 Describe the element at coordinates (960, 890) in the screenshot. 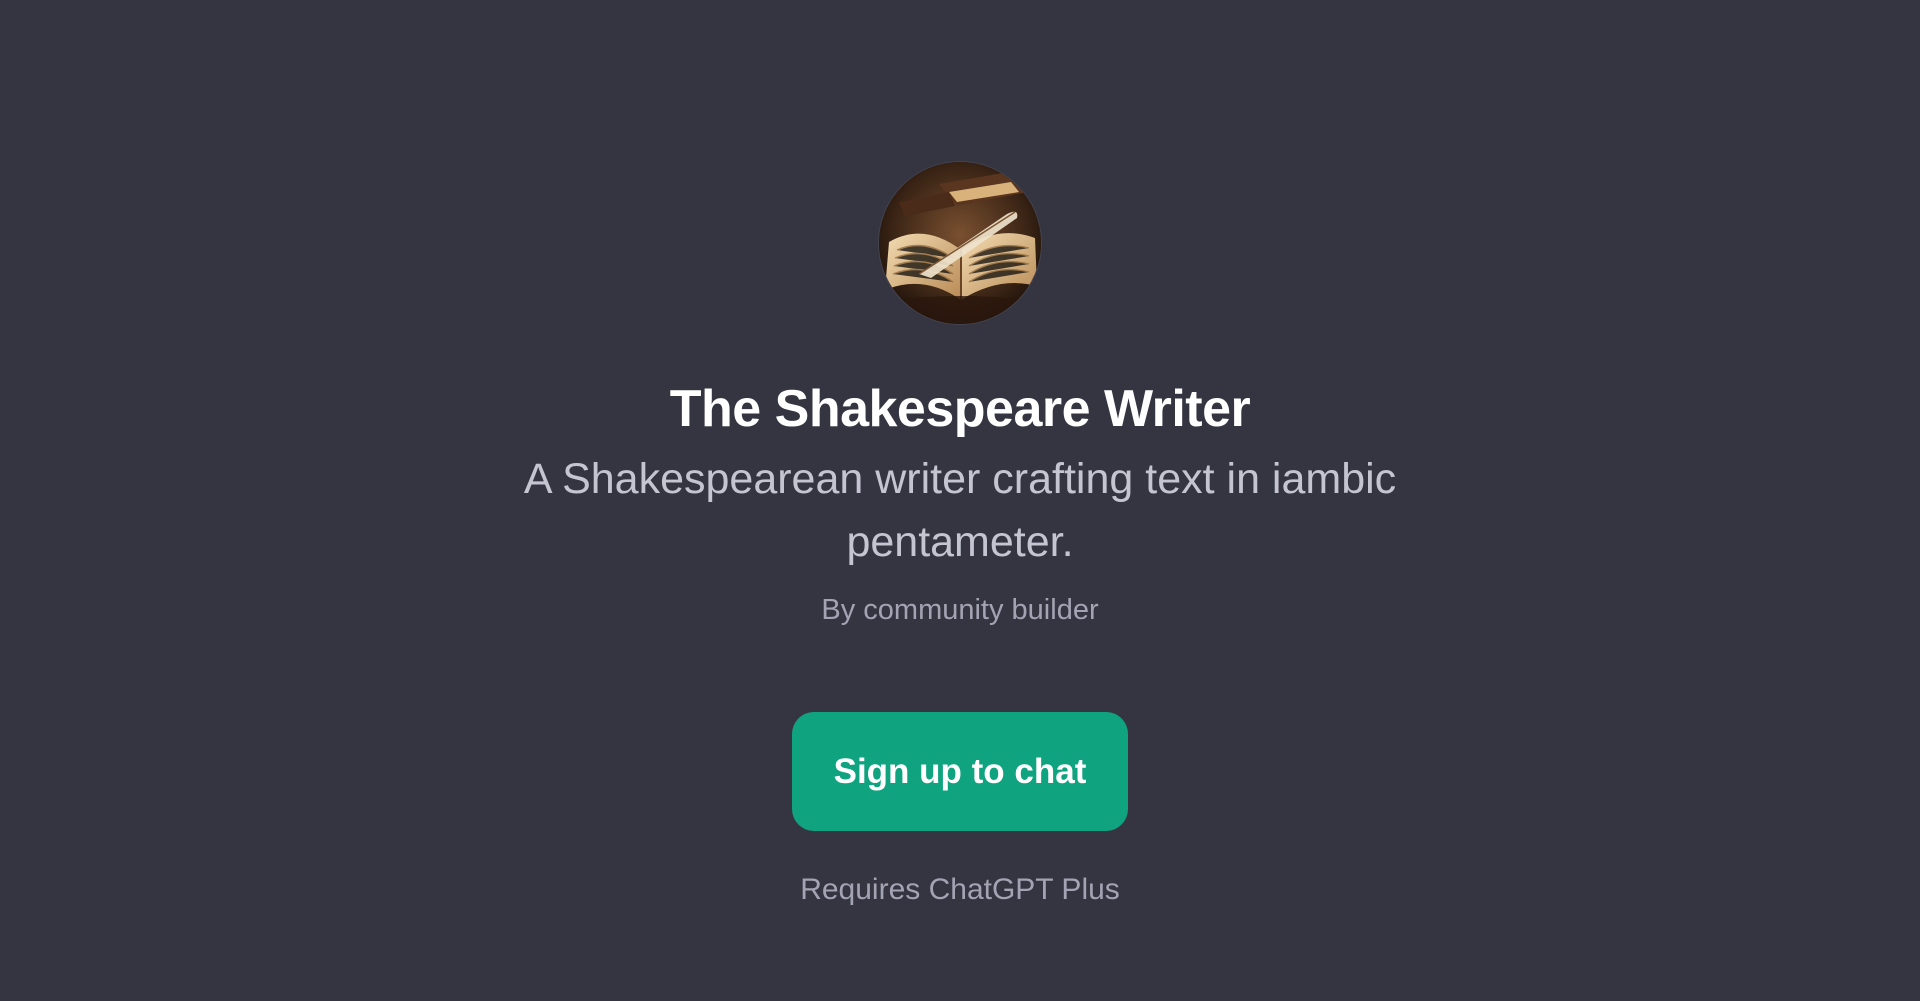

I see `plan-requirement-note: Requires ChatGPT Plus` at that location.